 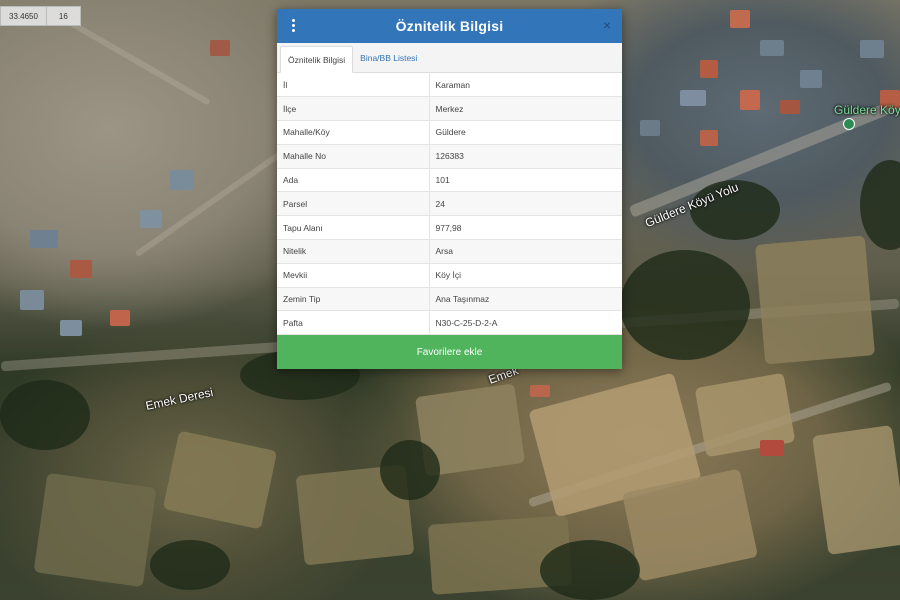 I want to click on attribute-value: 24, so click(x=525, y=204).